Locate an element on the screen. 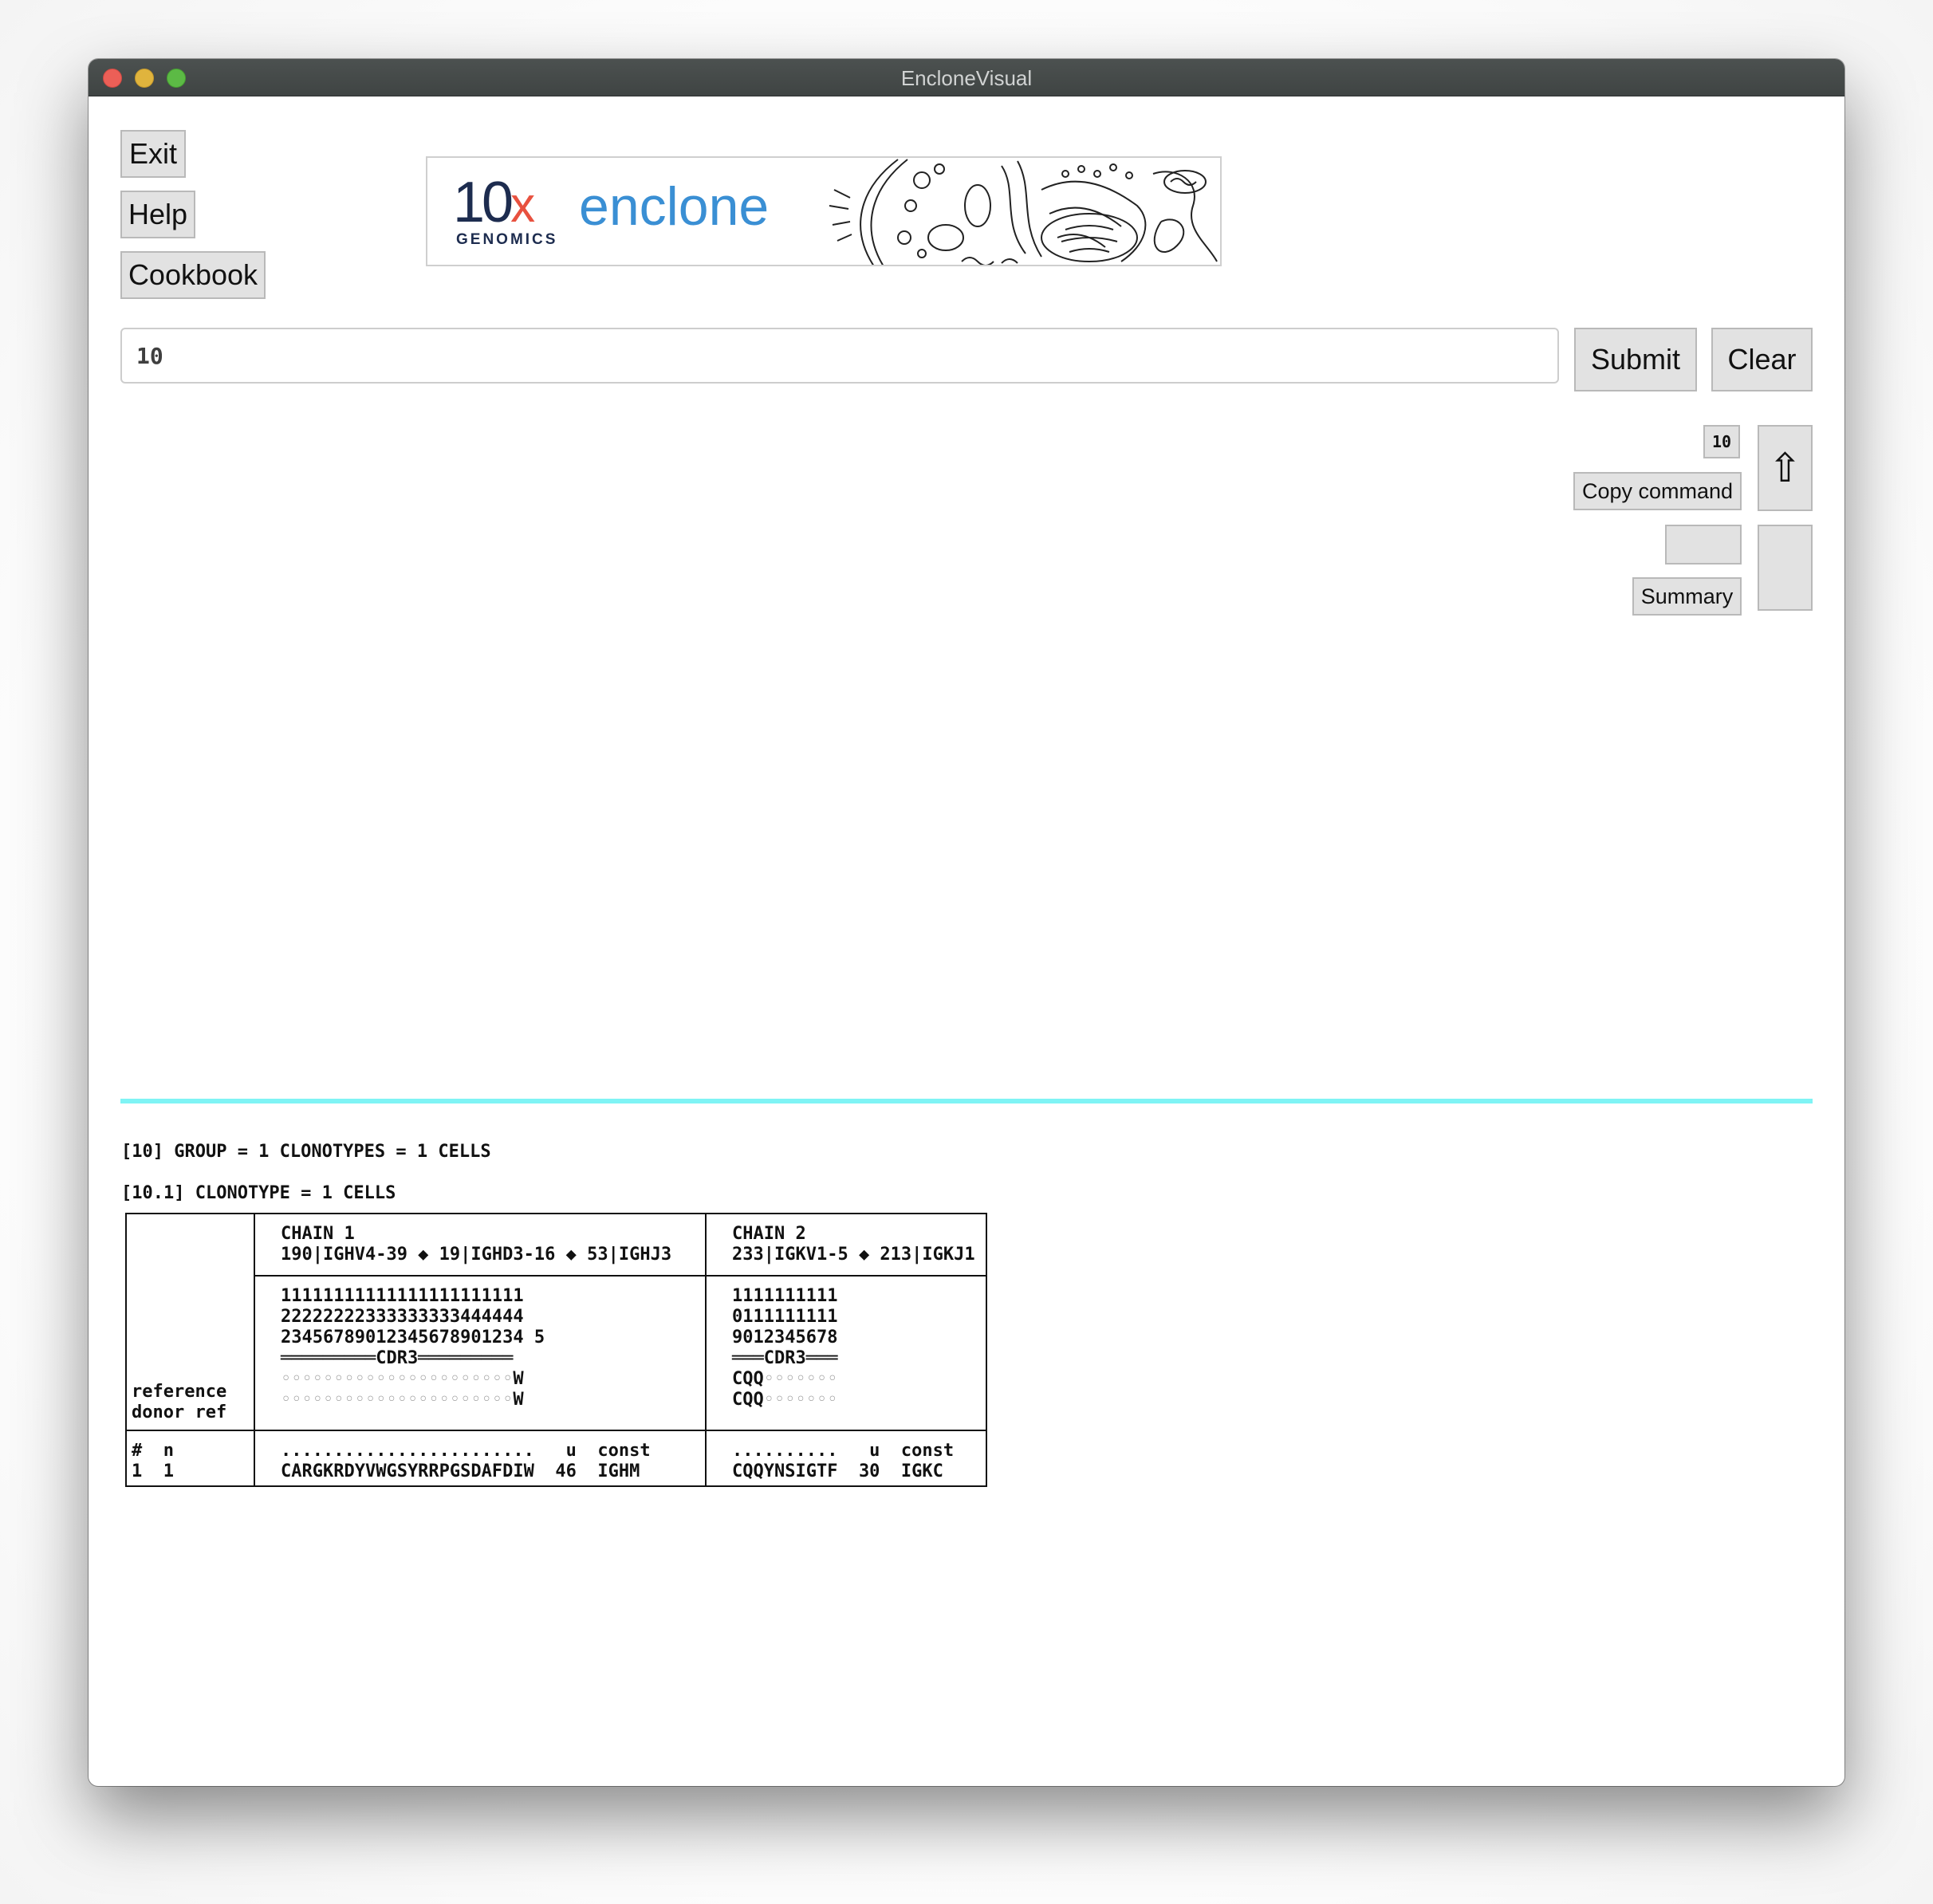  chain2-donor-start: CQQ is located at coordinates (748, 1400).